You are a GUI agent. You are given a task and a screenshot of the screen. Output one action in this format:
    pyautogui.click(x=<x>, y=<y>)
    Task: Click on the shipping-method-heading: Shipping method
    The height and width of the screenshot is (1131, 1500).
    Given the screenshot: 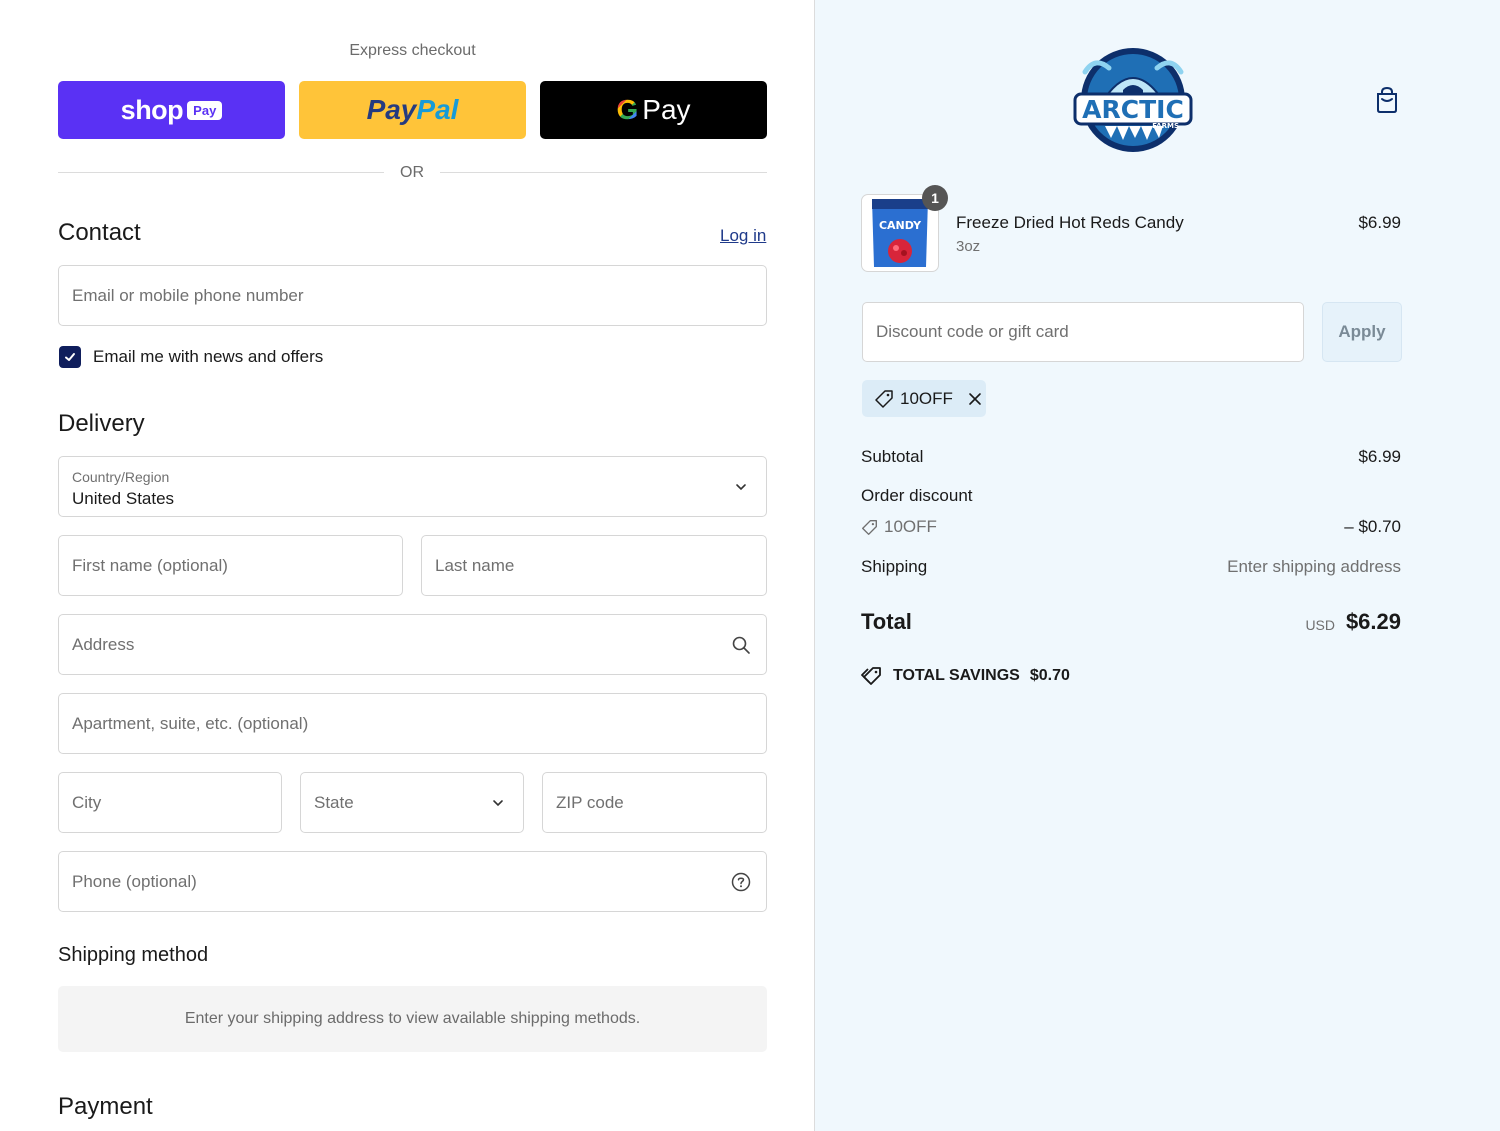 What is the action you would take?
    pyautogui.click(x=133, y=955)
    